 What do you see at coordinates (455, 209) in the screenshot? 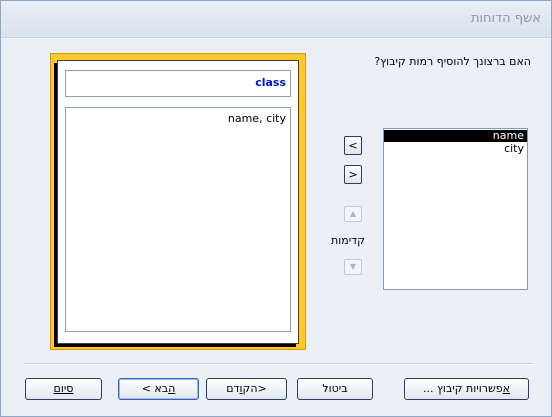
I see `field-list: name city` at bounding box center [455, 209].